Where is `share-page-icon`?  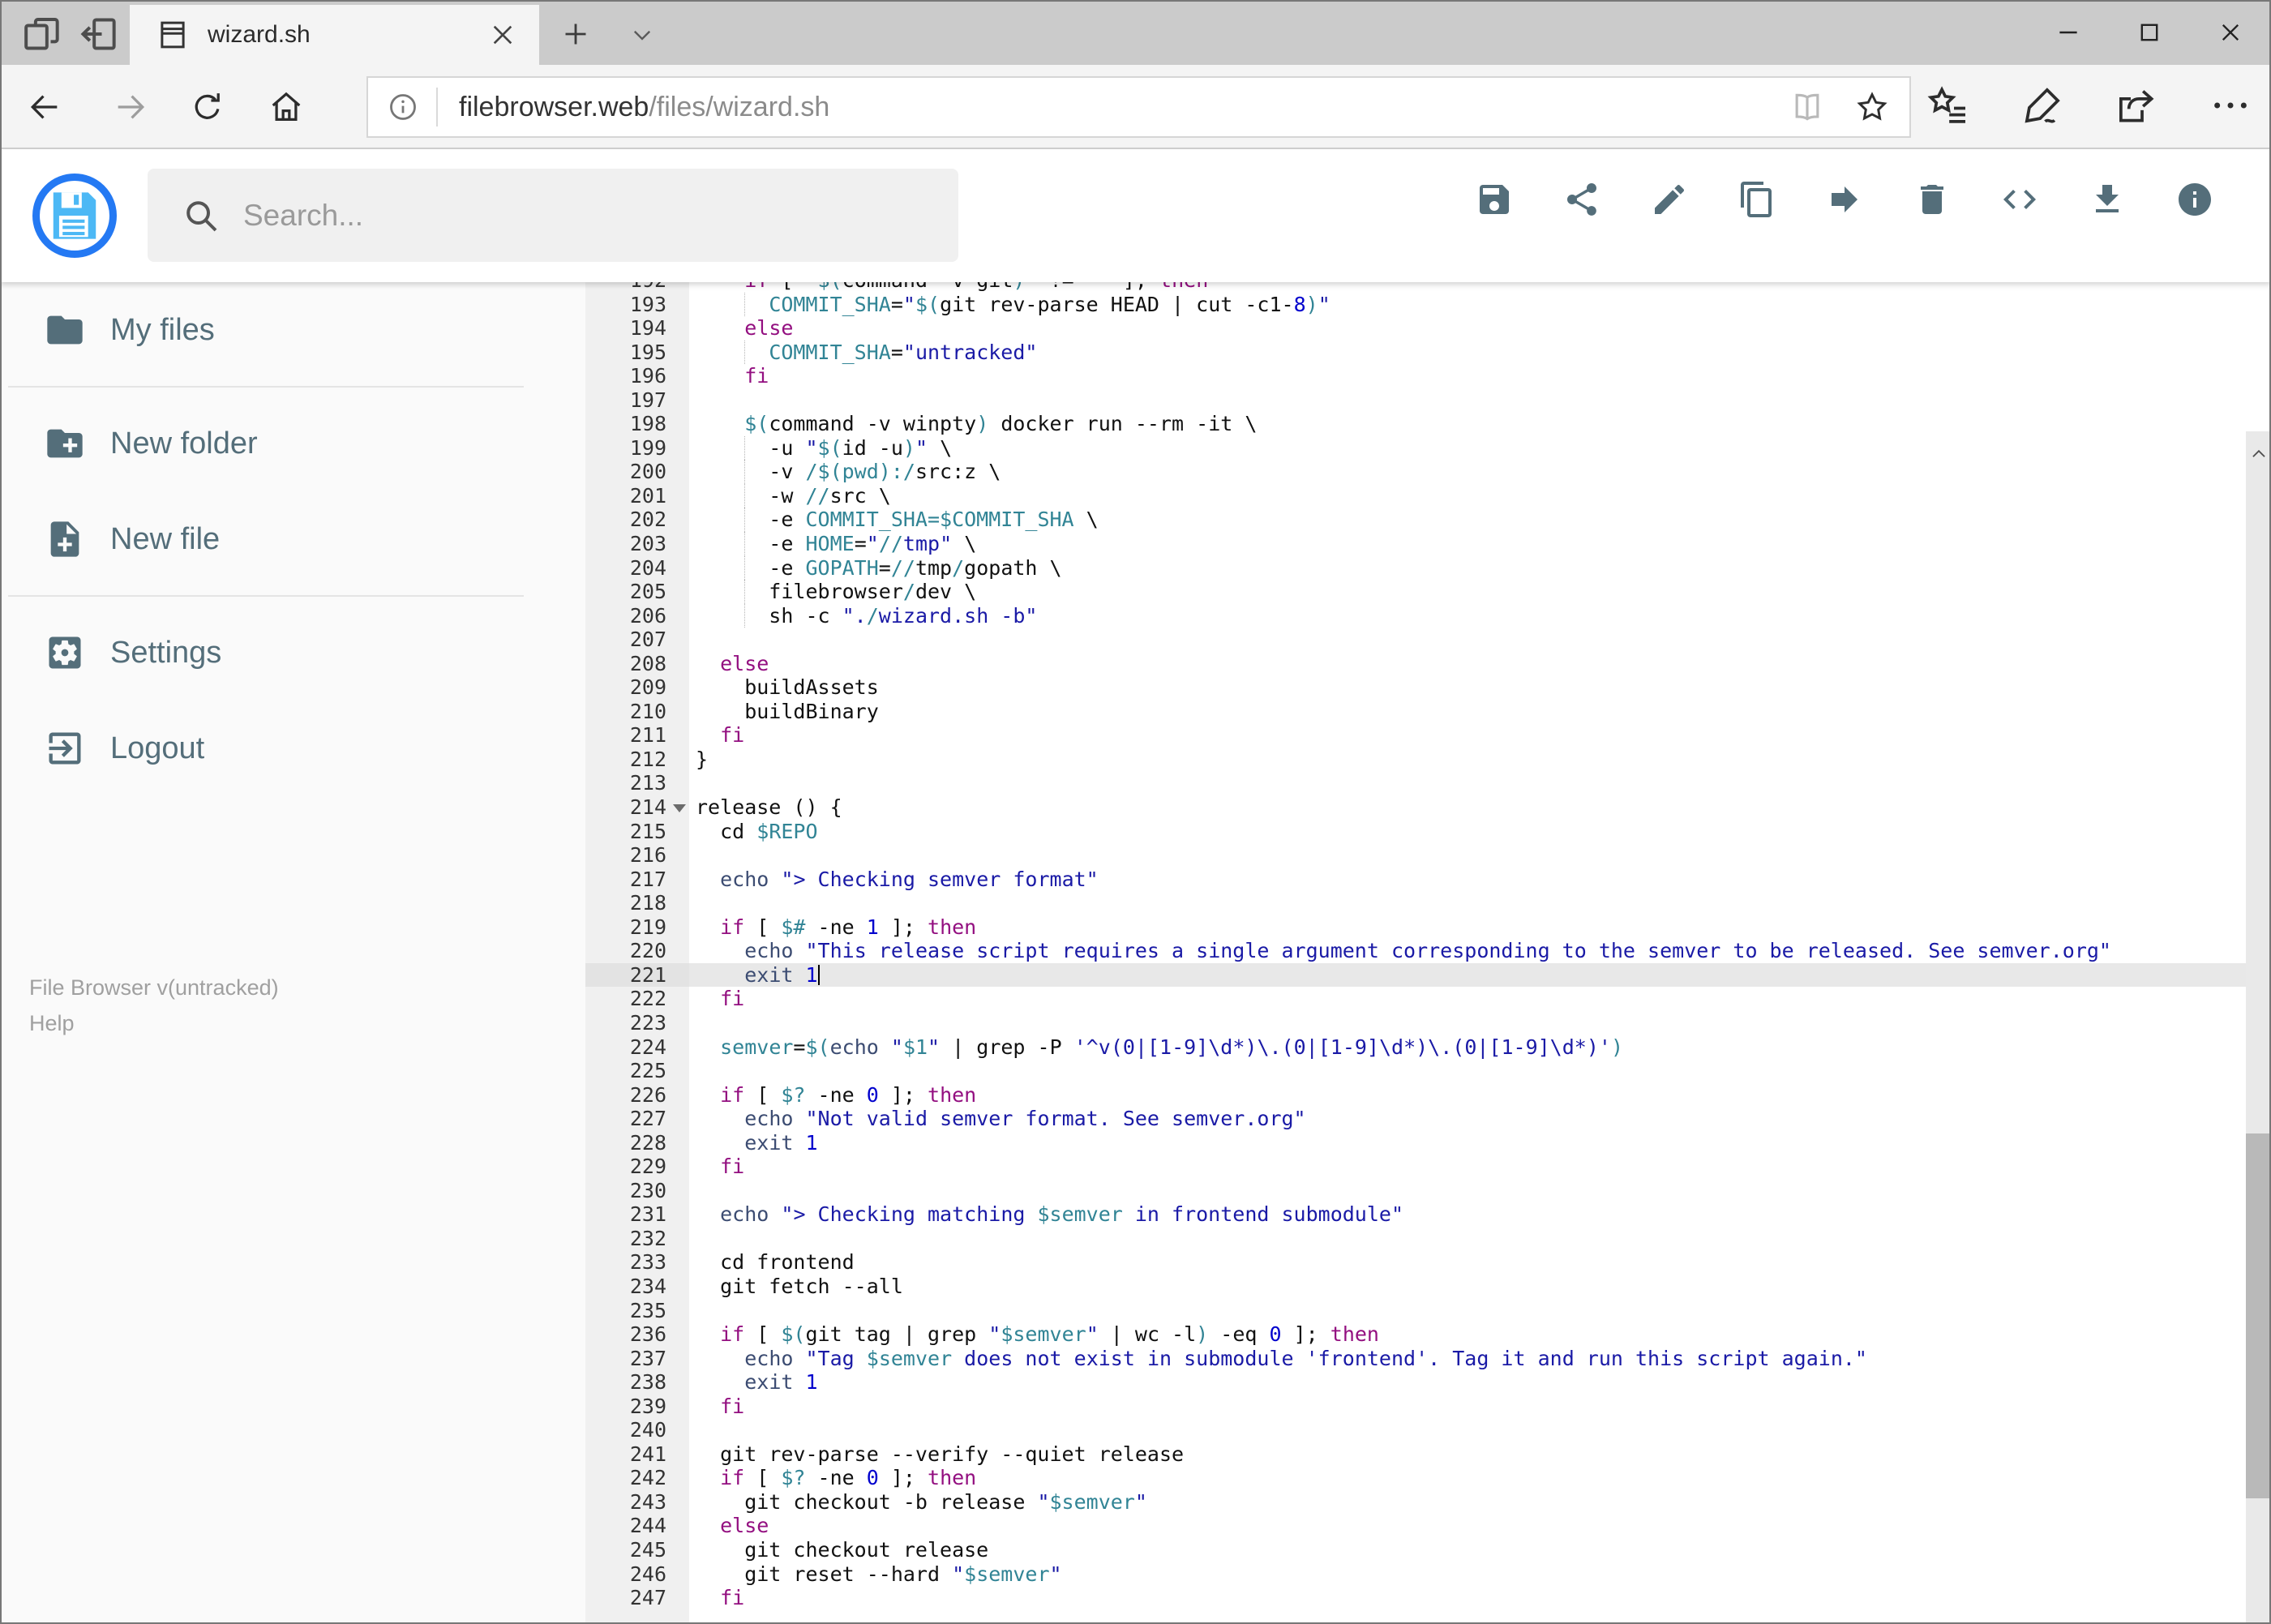 share-page-icon is located at coordinates (2136, 106).